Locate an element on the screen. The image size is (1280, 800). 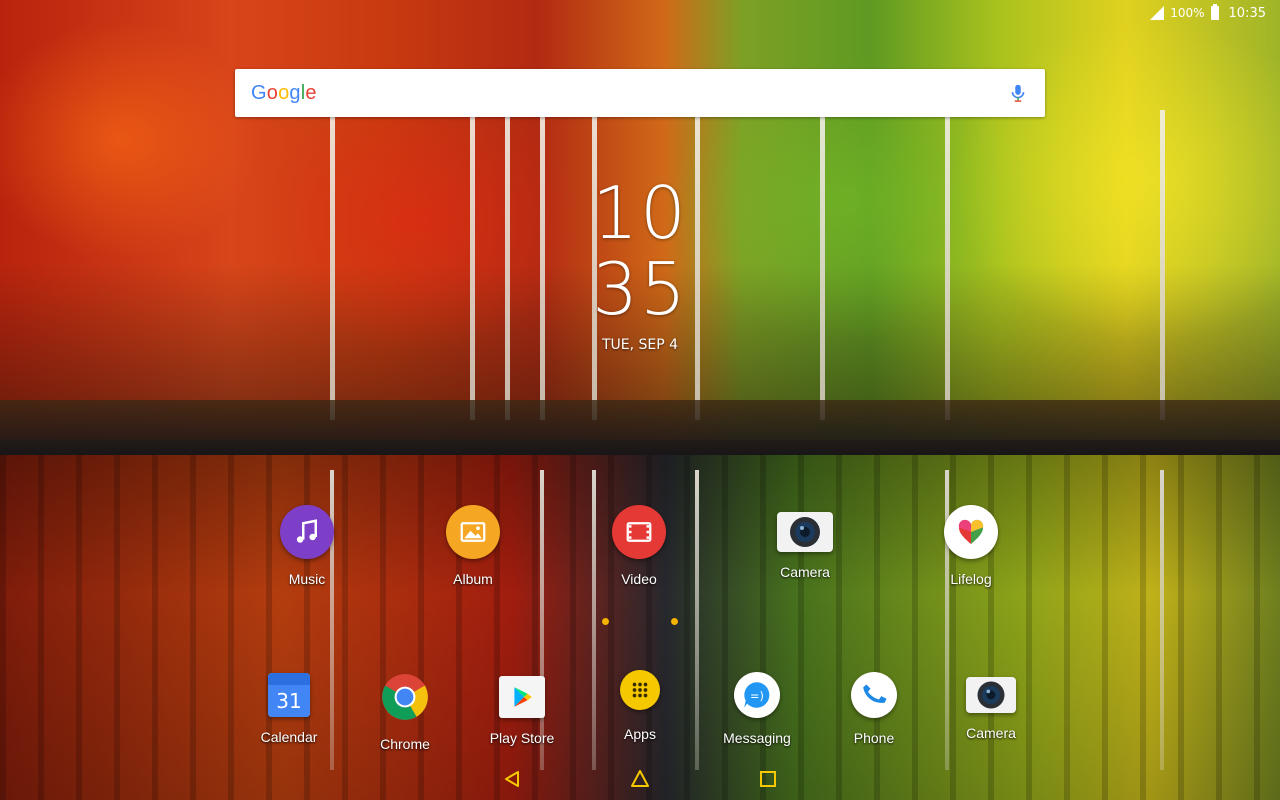
clock-hours: 10 is located at coordinates (640, 213).